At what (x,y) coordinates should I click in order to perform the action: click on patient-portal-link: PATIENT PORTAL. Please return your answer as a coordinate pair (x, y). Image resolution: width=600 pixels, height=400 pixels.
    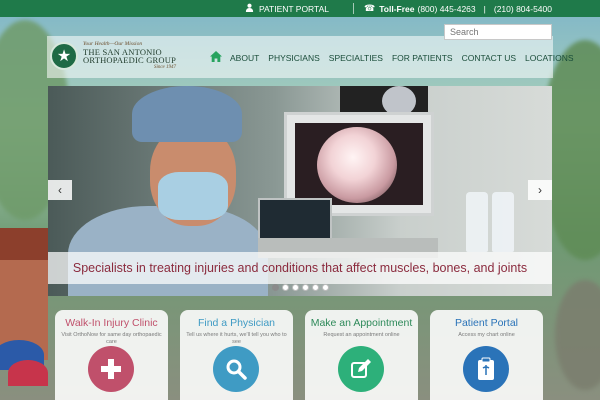
    Looking at the image, I should click on (287, 8).